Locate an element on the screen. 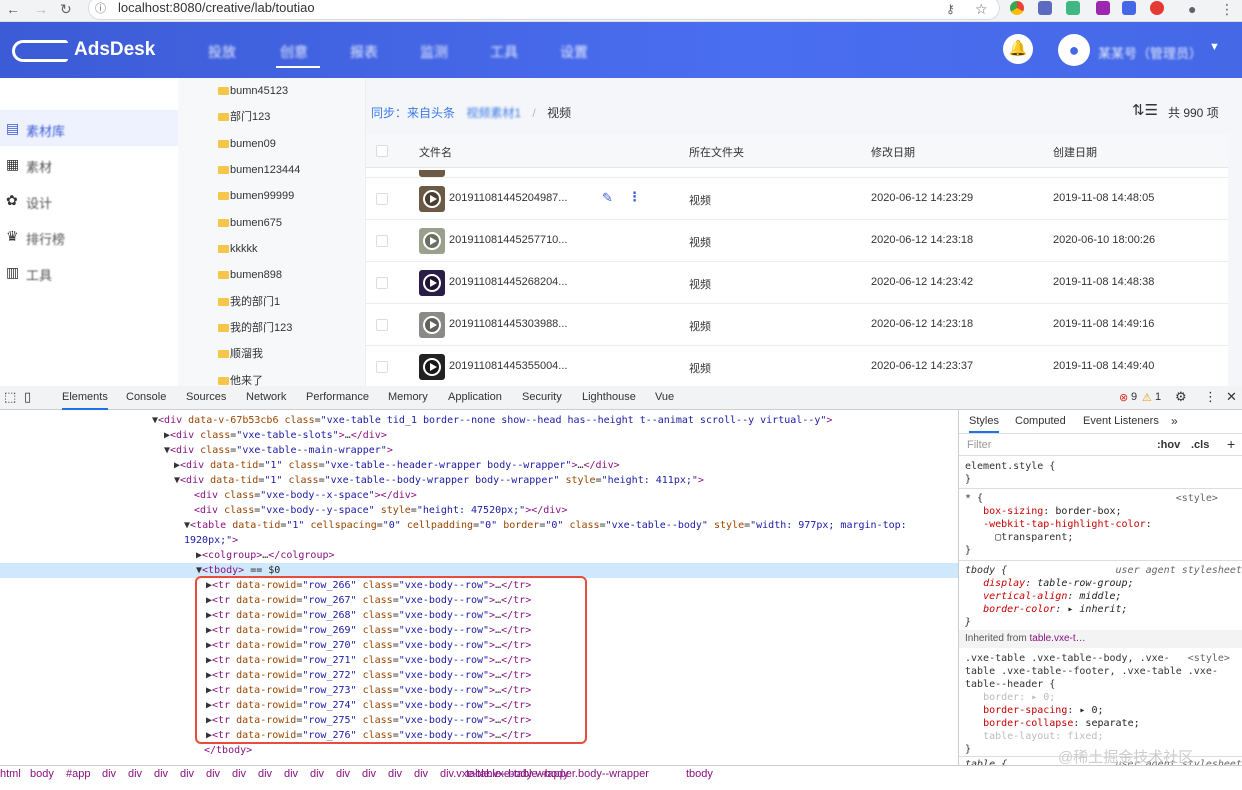 The width and height of the screenshot is (1242, 790). warning-count: 1 is located at coordinates (1158, 397).